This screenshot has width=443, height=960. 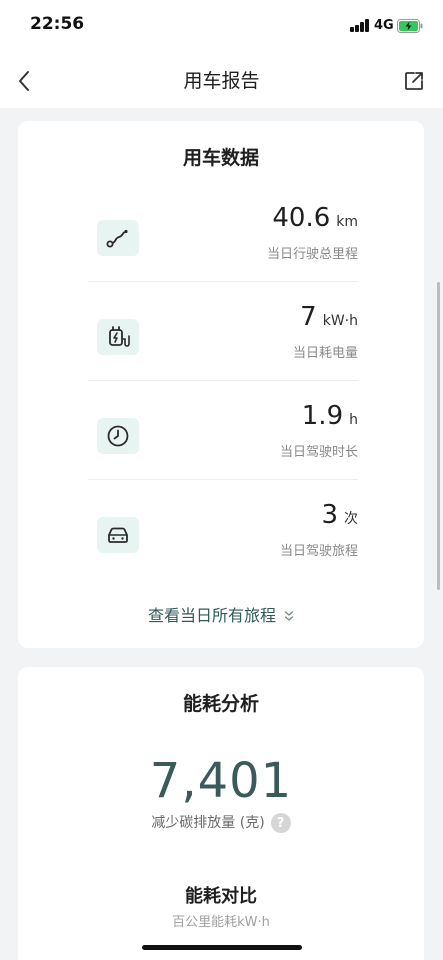 What do you see at coordinates (221, 896) in the screenshot?
I see `energy-compare-title: 能耗对比` at bounding box center [221, 896].